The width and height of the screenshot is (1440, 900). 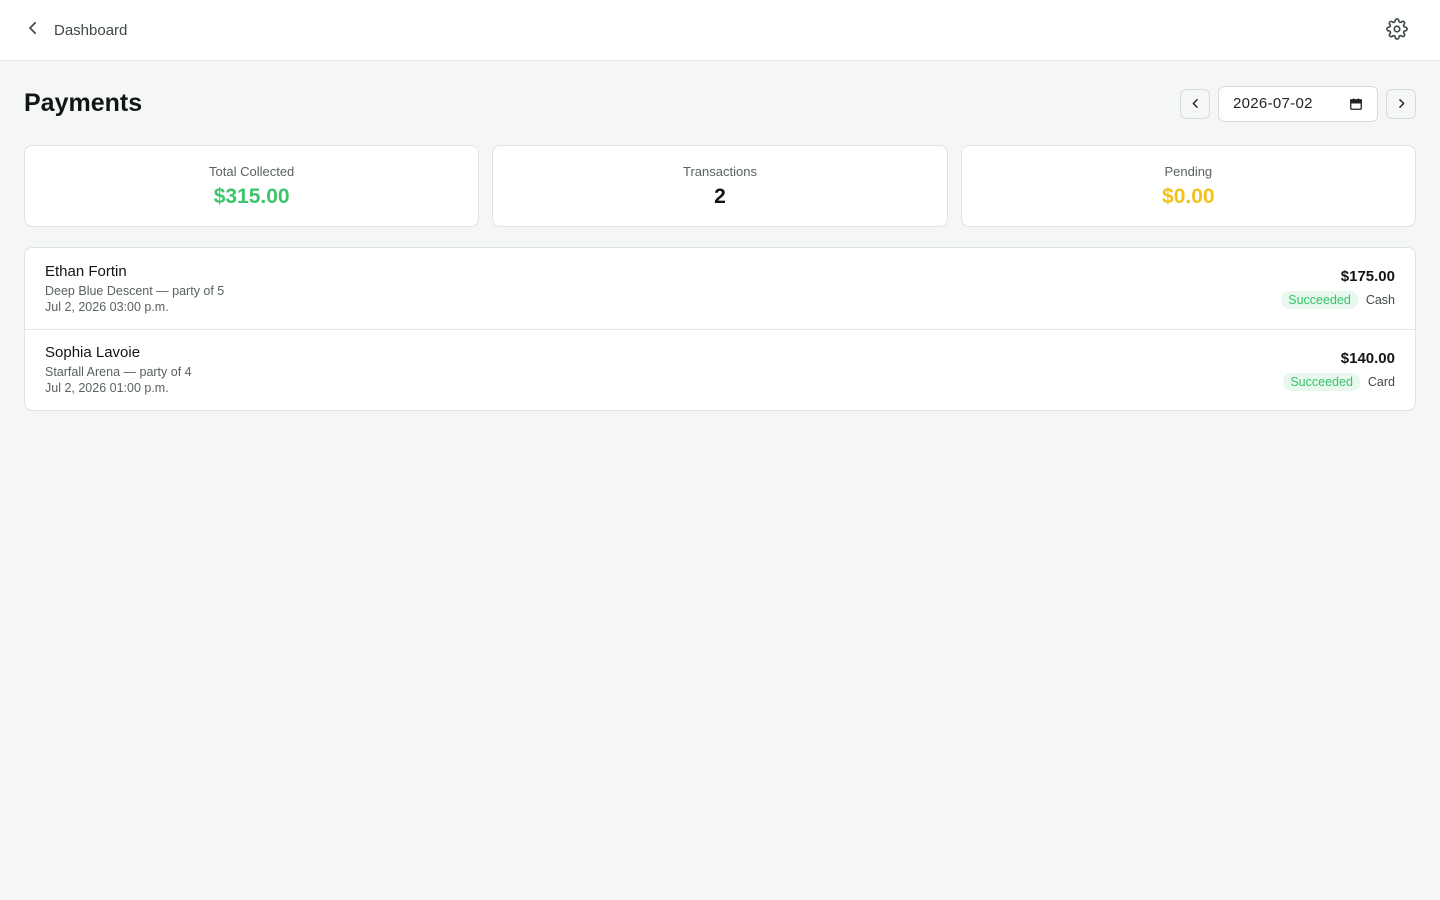 What do you see at coordinates (1367, 276) in the screenshot?
I see `payment-amount: $175.00` at bounding box center [1367, 276].